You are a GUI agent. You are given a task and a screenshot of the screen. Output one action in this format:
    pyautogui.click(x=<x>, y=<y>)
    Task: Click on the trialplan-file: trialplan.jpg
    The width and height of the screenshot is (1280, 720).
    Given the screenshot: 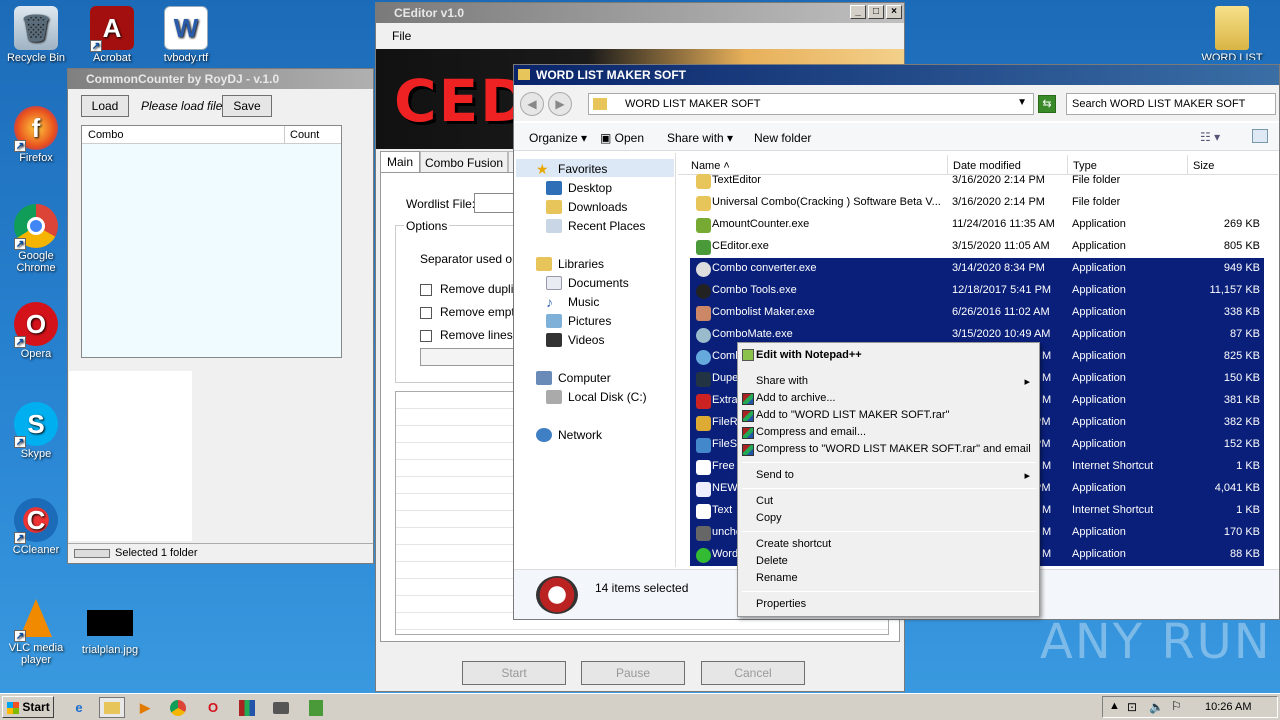 What is the action you would take?
    pyautogui.click(x=110, y=633)
    